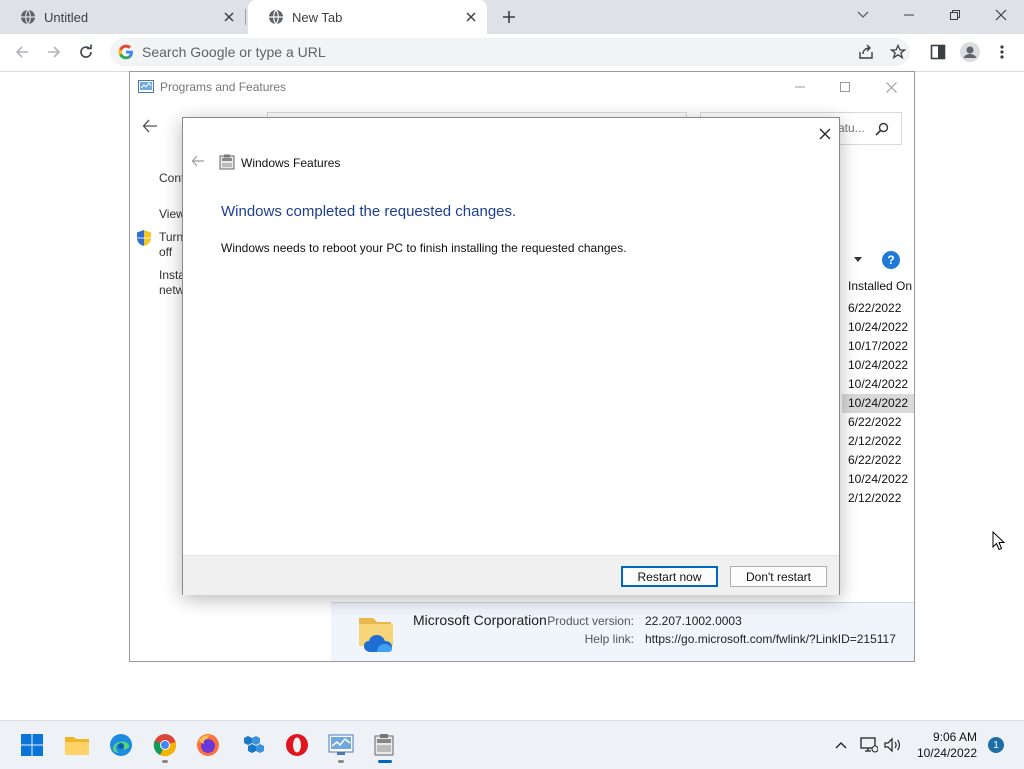 The height and width of the screenshot is (769, 1024). What do you see at coordinates (171, 178) in the screenshot?
I see `sidebar-link-control-panel-home: Cont` at bounding box center [171, 178].